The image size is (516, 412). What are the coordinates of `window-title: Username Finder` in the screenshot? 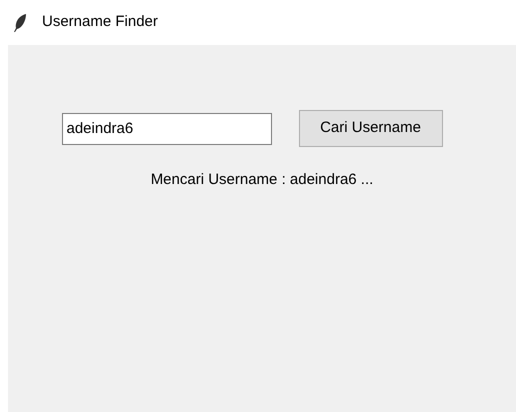 It's located at (100, 22).